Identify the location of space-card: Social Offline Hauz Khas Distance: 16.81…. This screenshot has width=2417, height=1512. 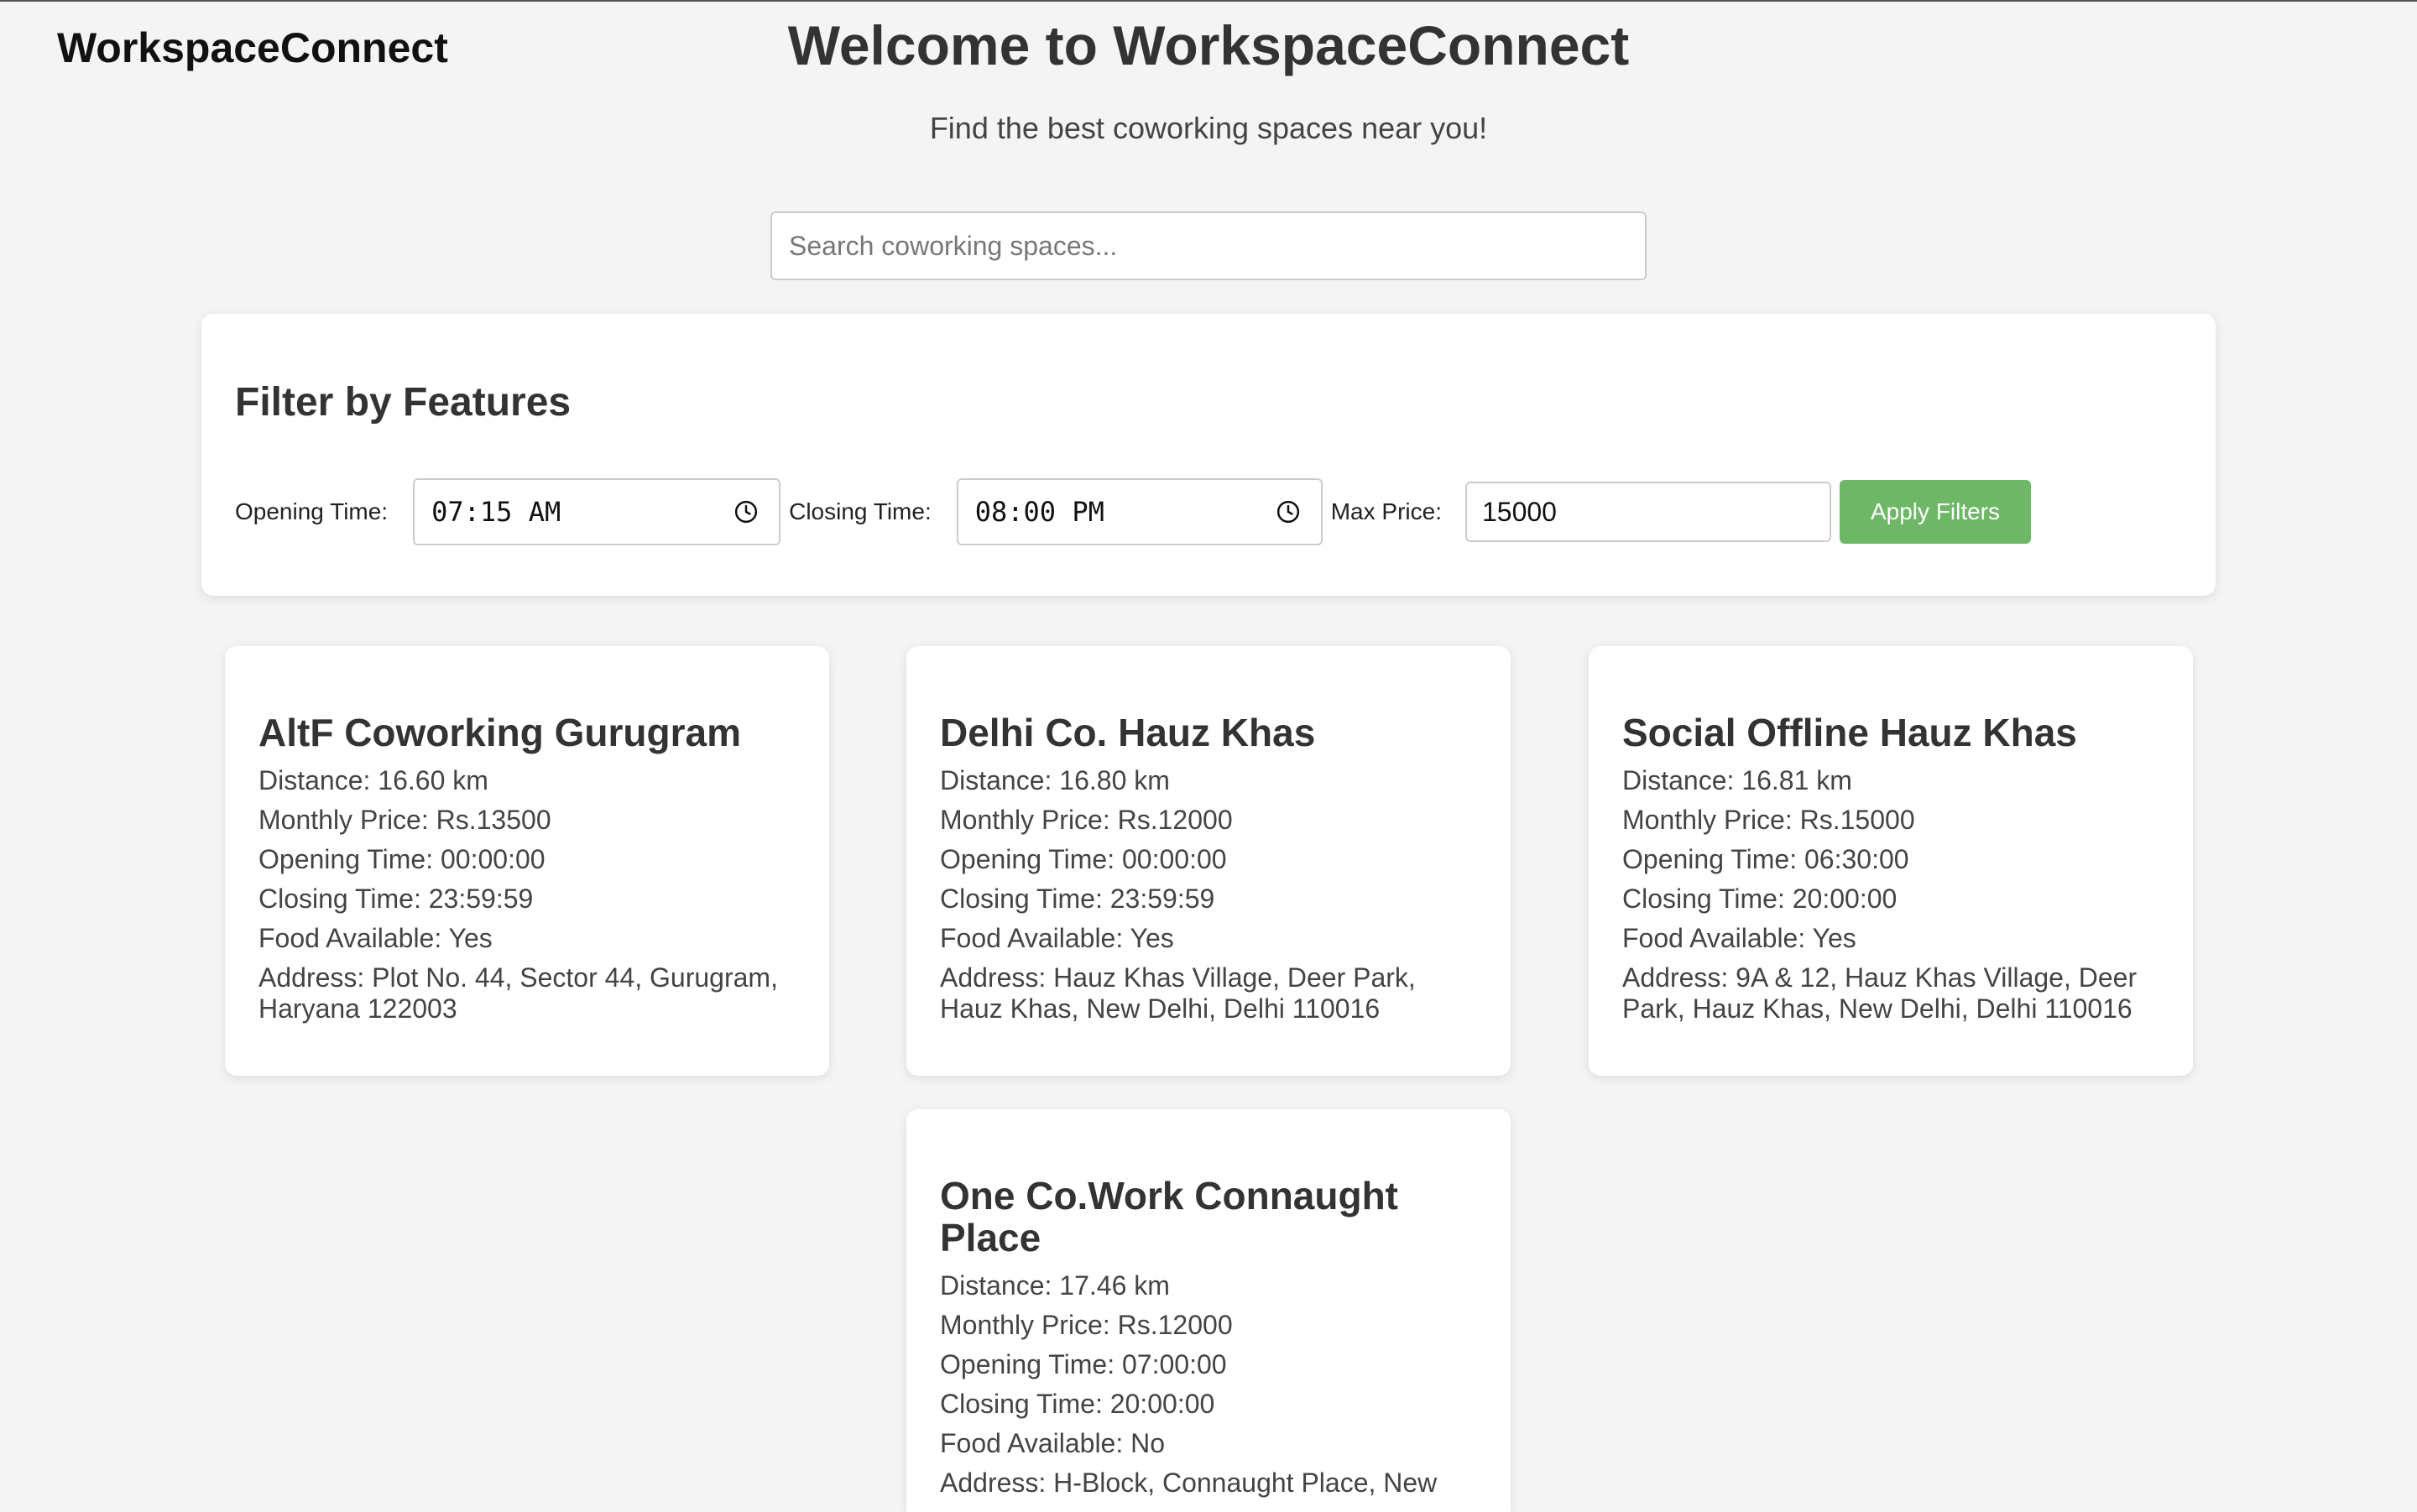
(1891, 861).